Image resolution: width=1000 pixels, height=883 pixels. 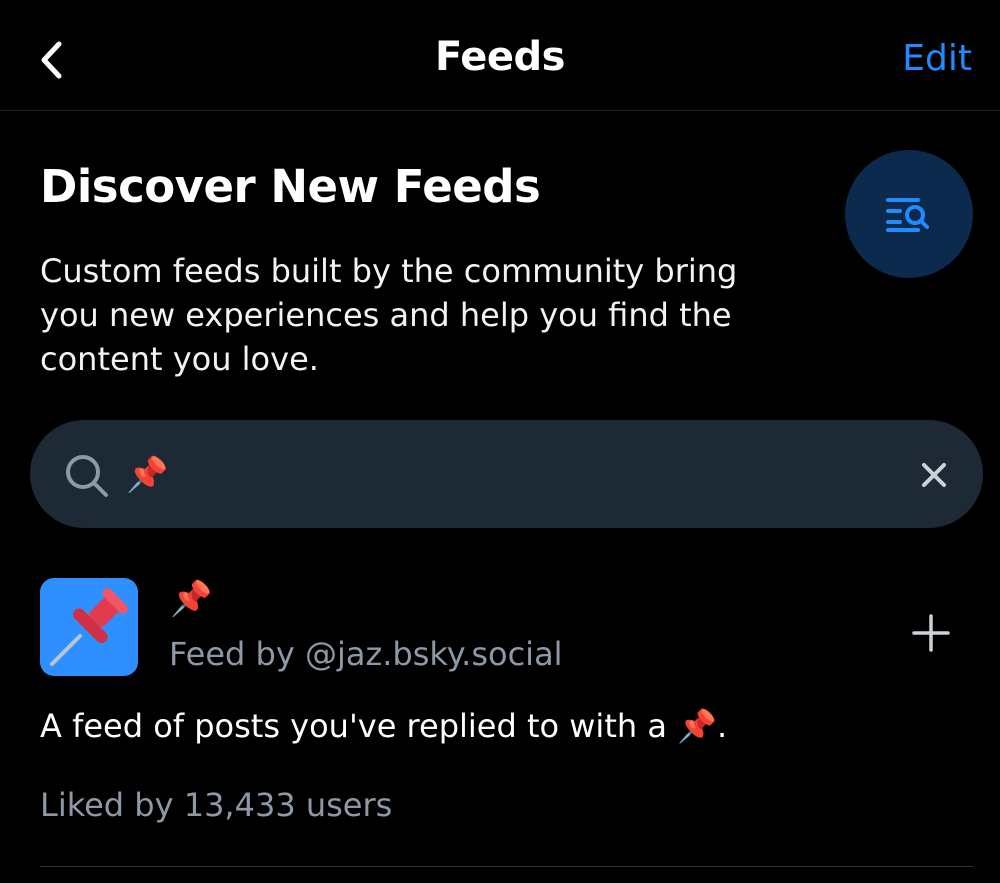 I want to click on feed-avatar, so click(x=89, y=627).